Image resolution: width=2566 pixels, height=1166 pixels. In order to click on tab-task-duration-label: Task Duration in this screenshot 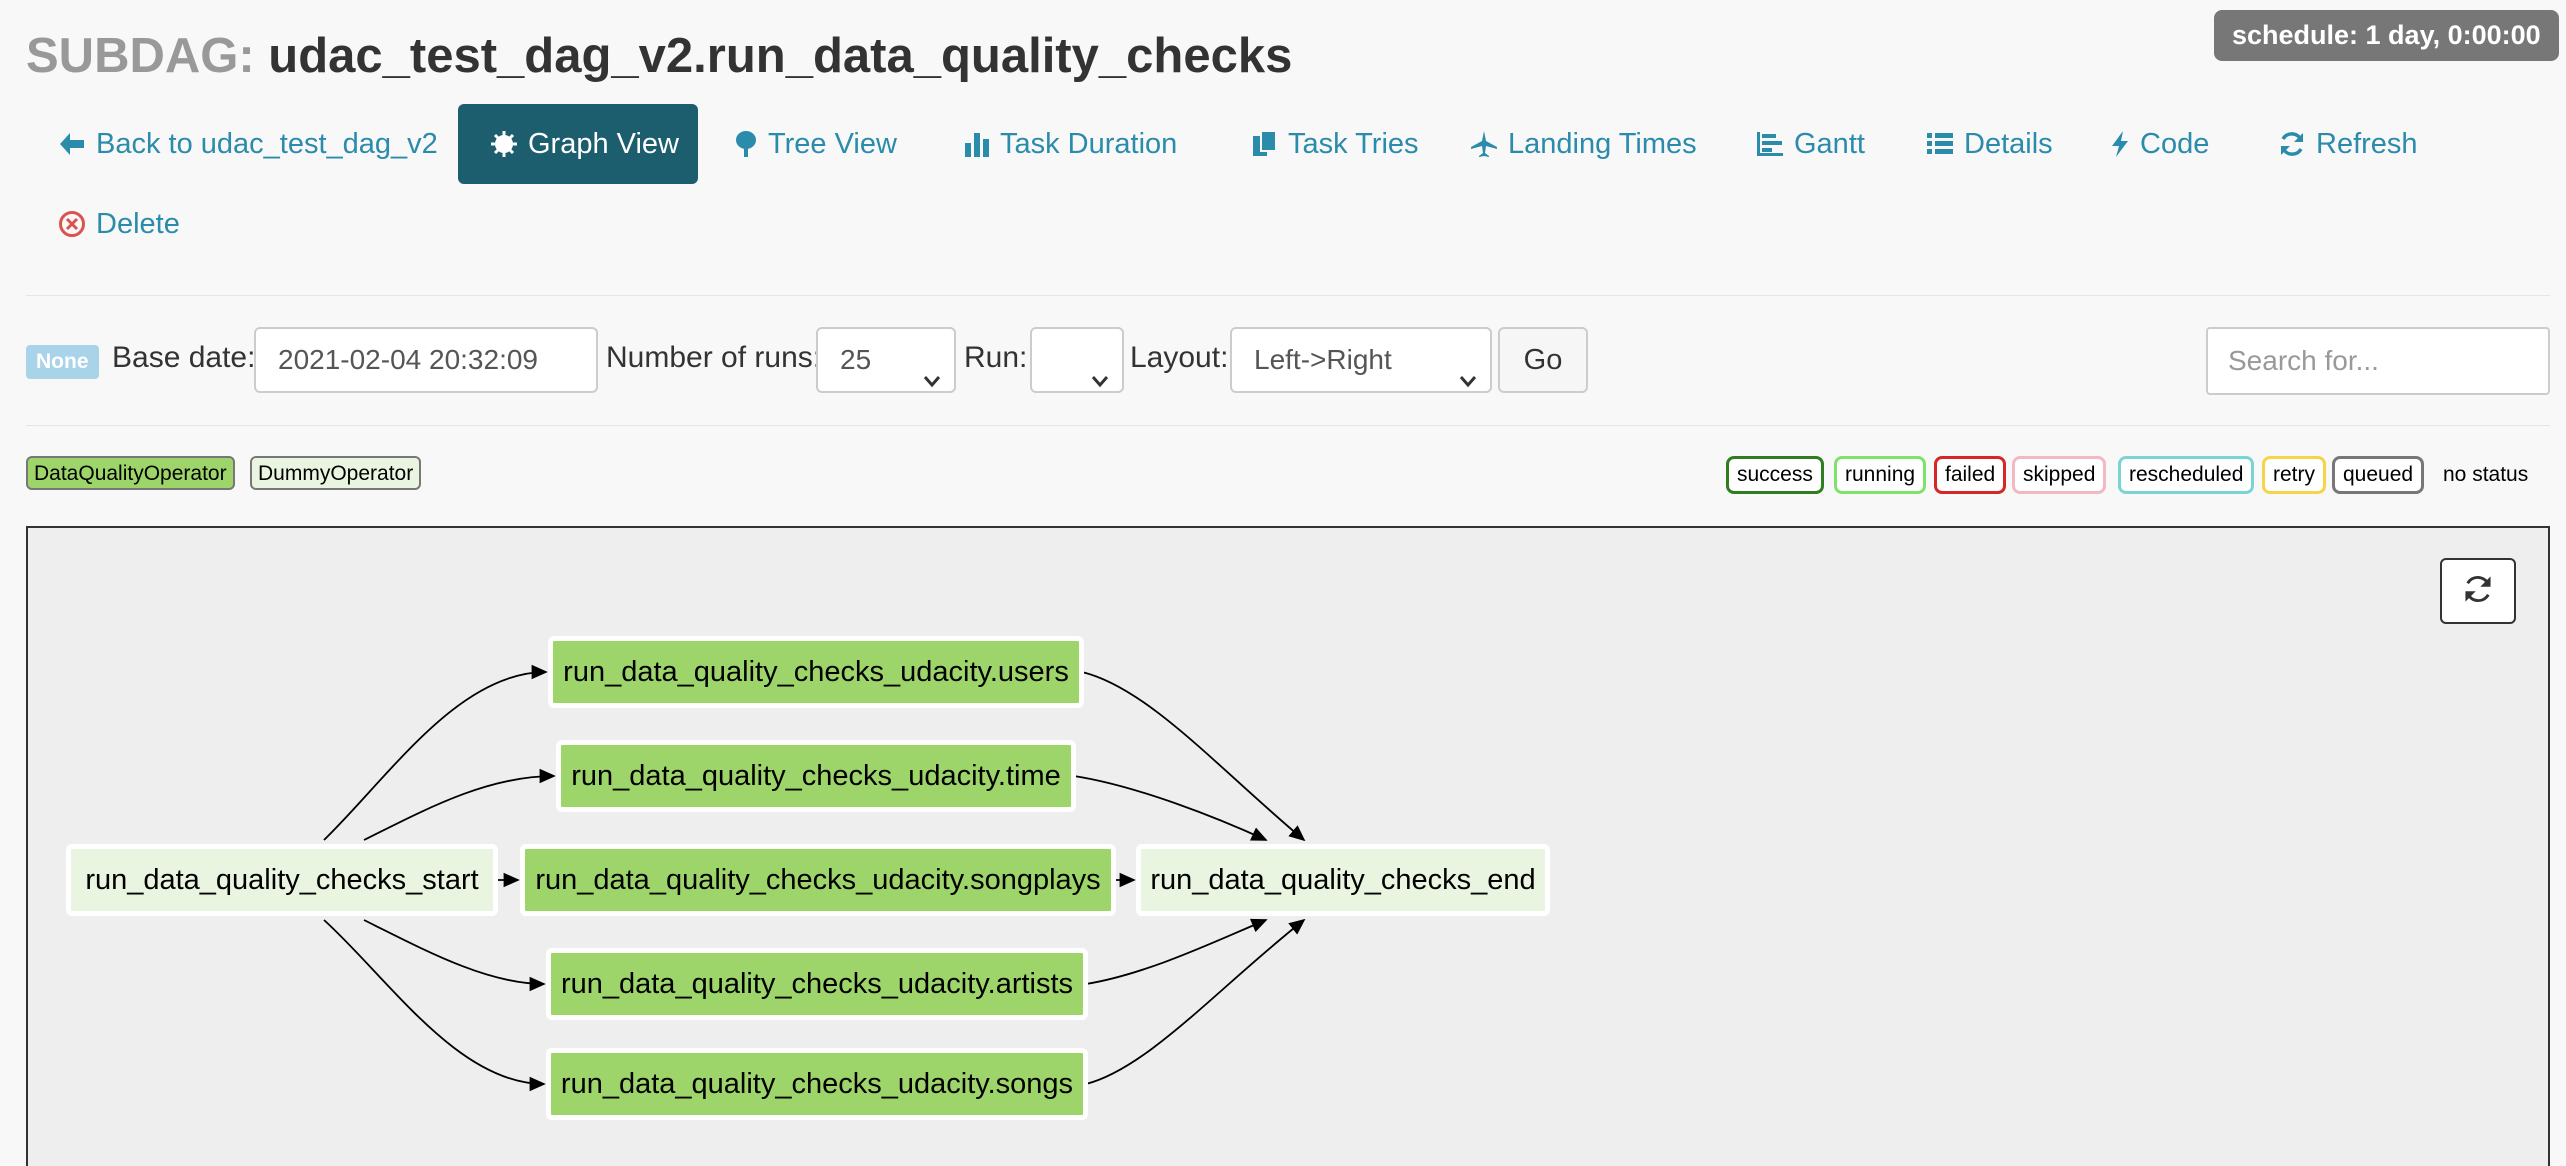, I will do `click(1089, 143)`.